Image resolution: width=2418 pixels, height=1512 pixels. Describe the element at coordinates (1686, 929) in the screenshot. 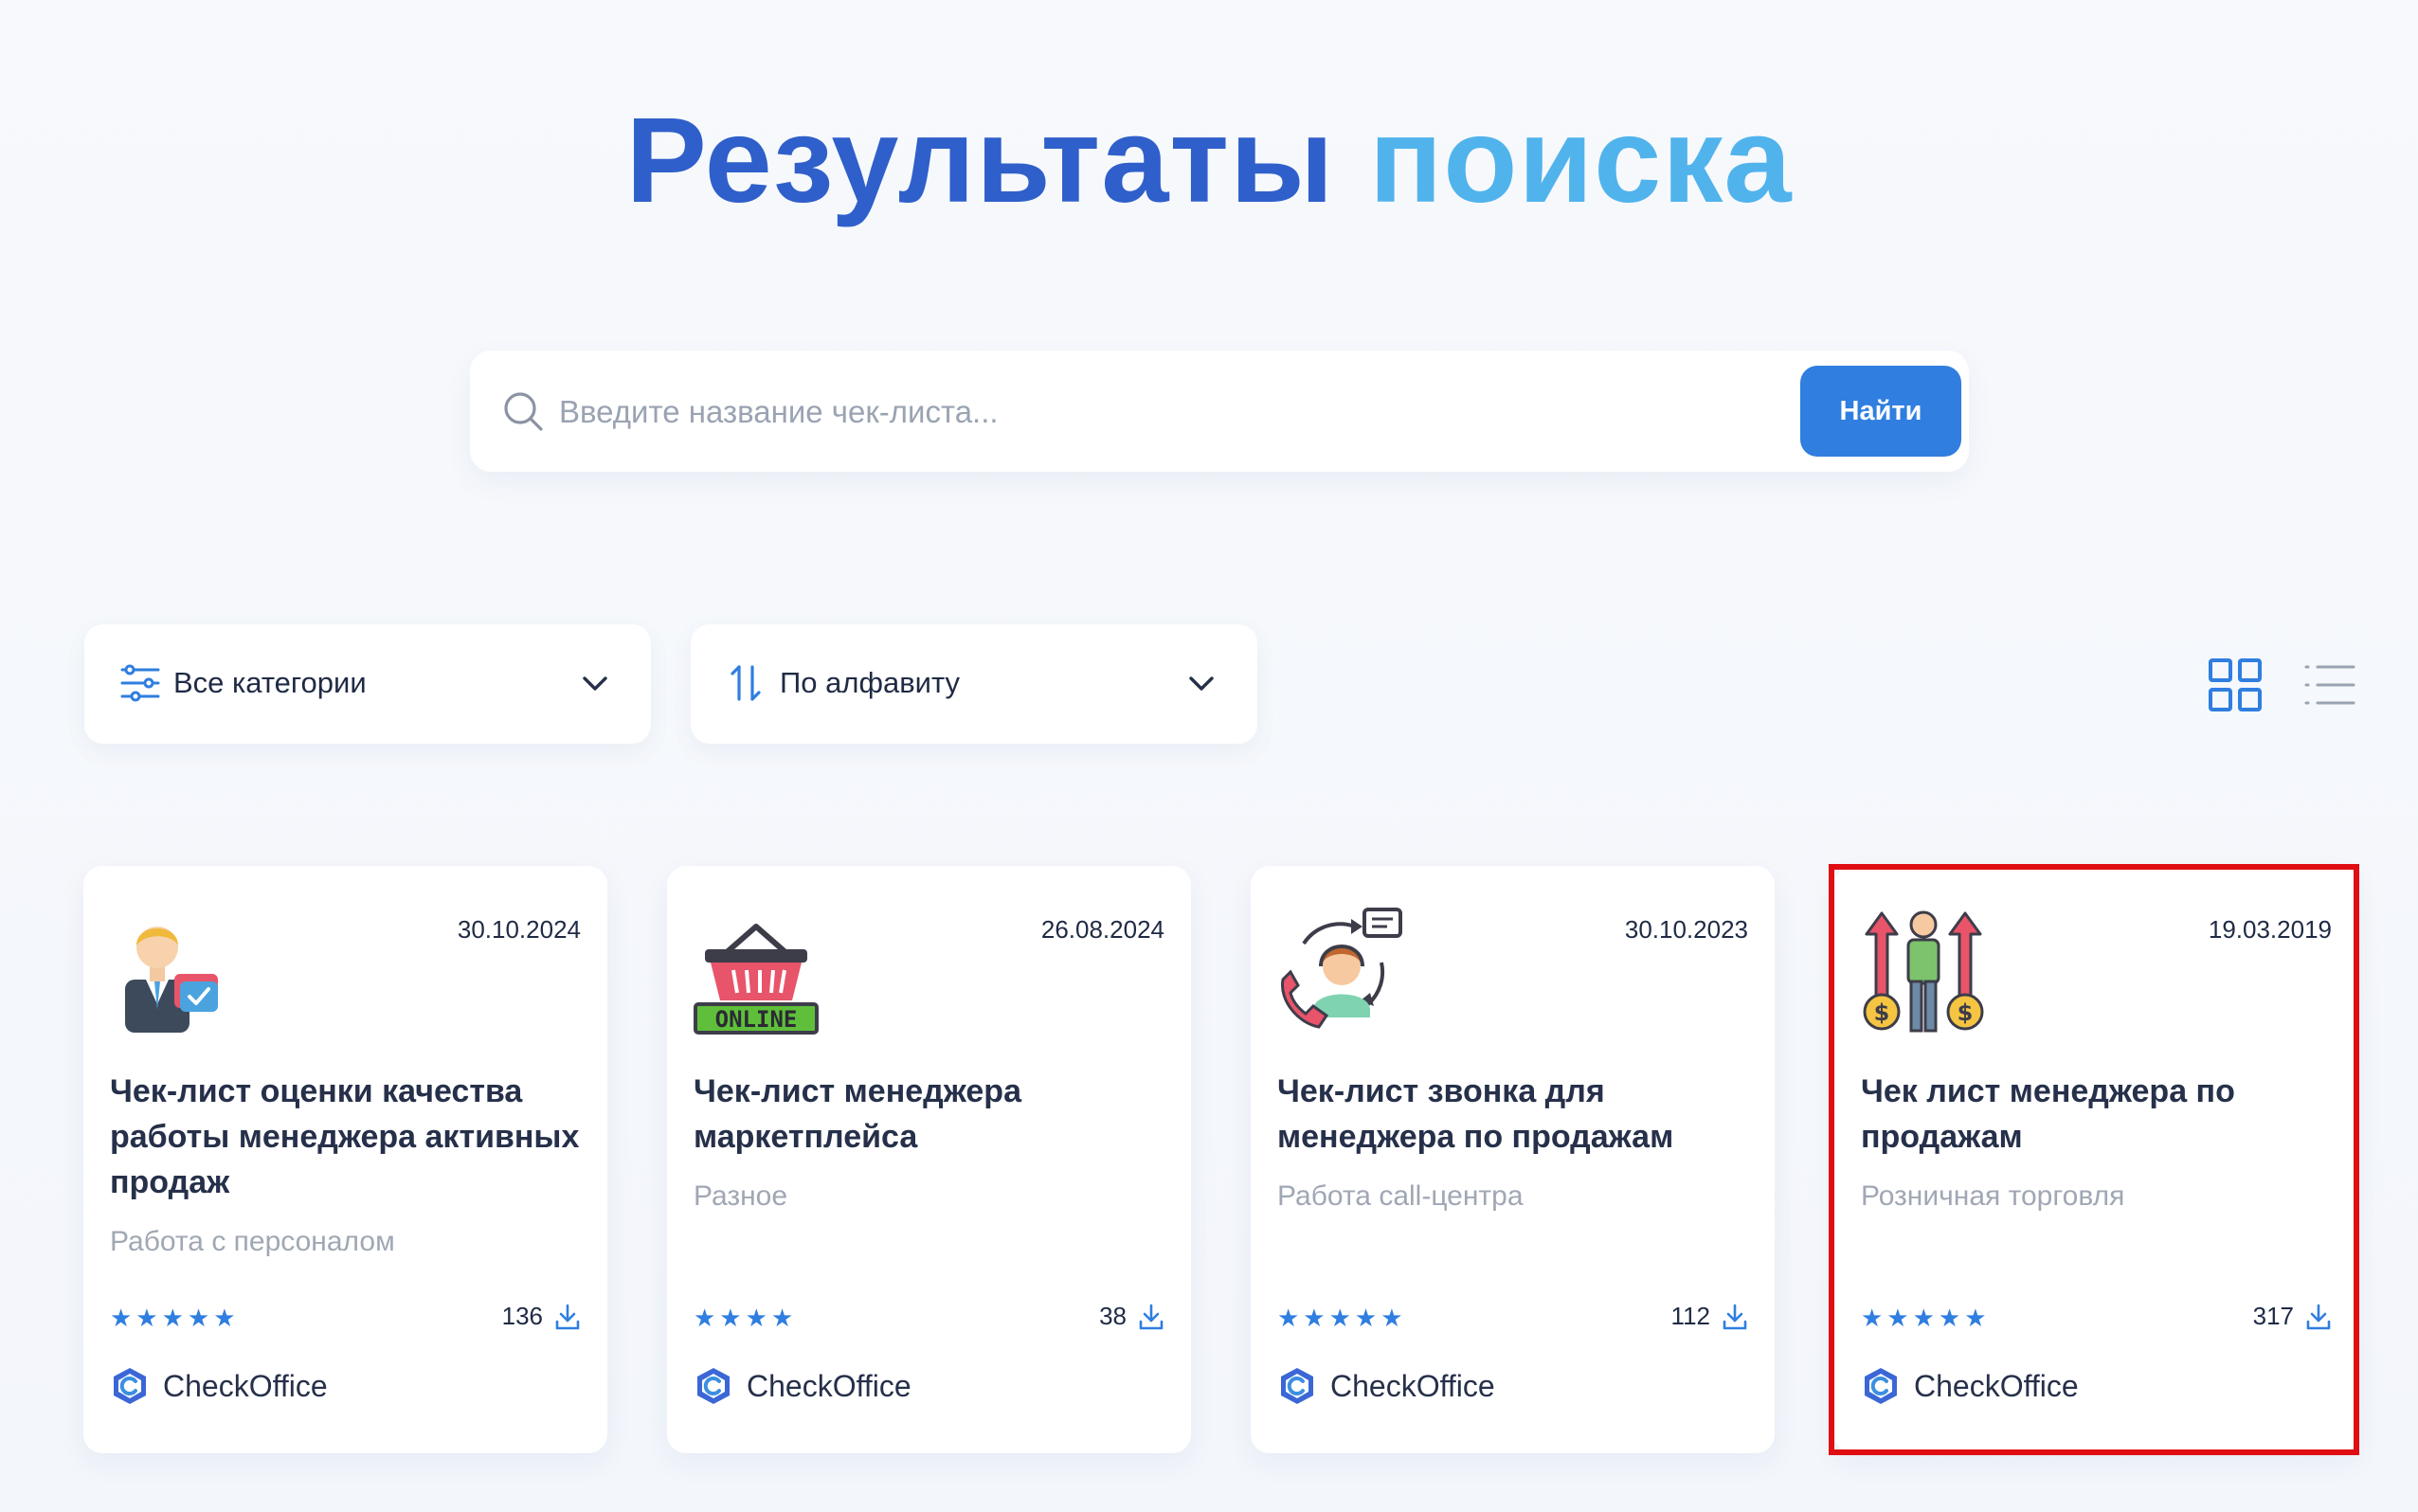

I see `card-date: 30.10.2023` at that location.